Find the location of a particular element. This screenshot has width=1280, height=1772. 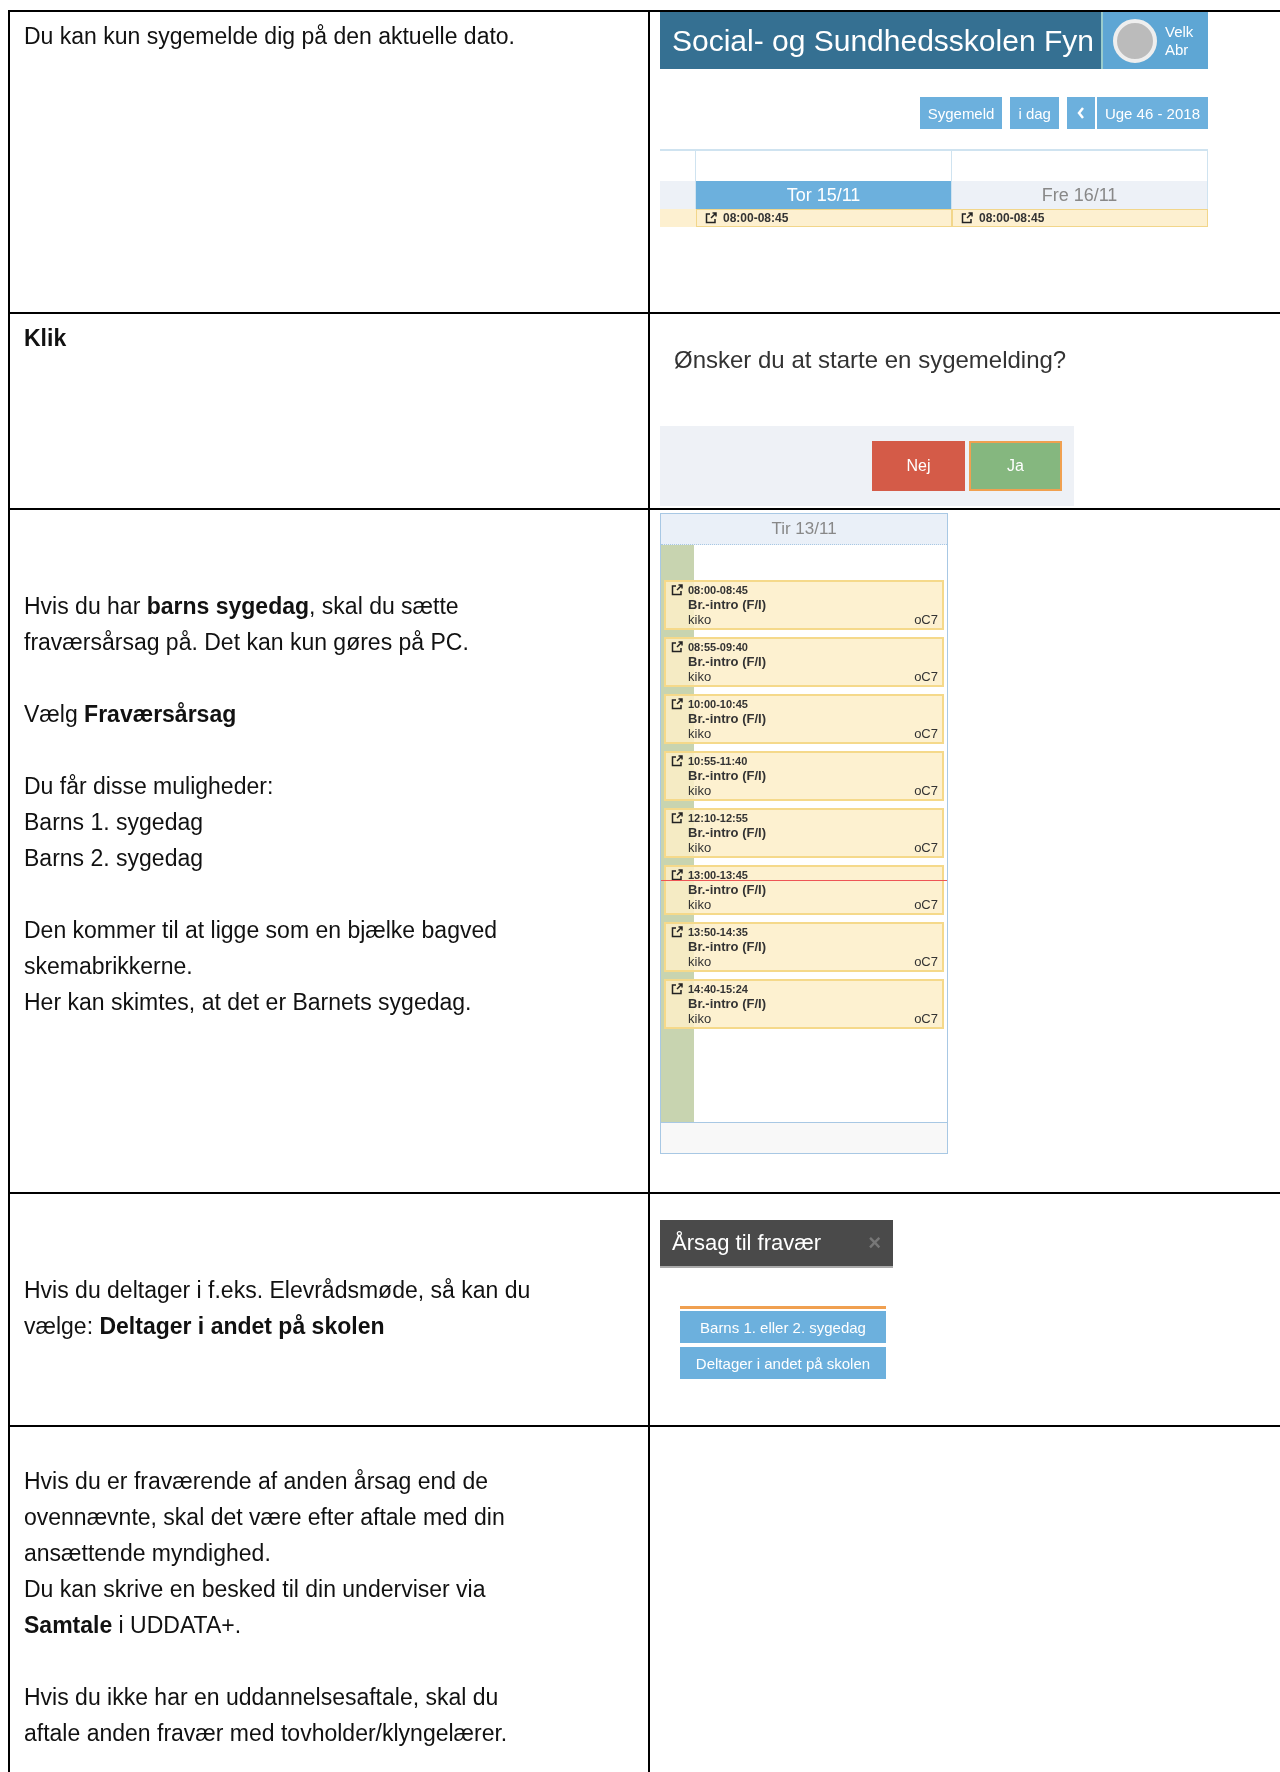

instruction-text: vælge: Deltager i andet på skolen is located at coordinates (205, 1326).